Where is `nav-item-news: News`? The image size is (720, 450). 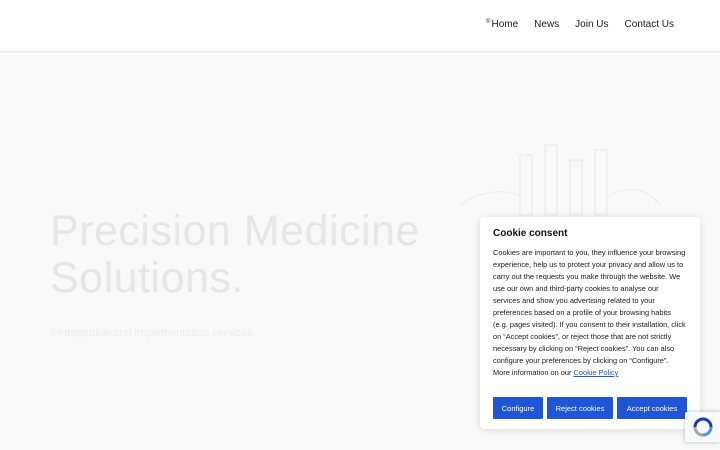
nav-item-news: News is located at coordinates (546, 24).